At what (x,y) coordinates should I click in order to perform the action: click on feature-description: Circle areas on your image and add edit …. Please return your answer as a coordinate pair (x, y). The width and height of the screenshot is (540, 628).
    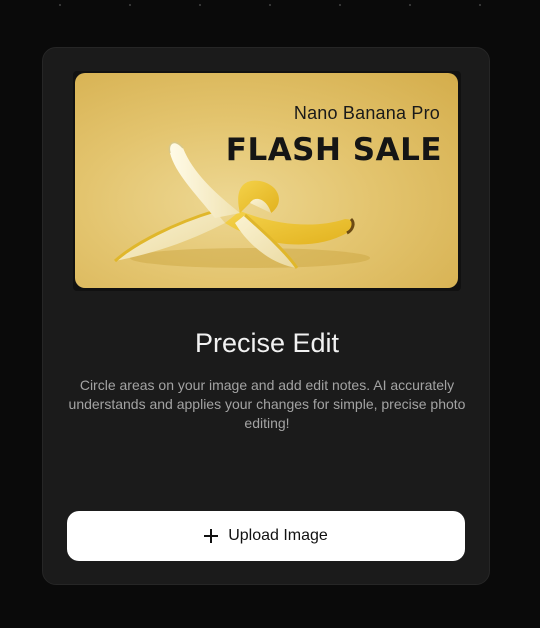
    Looking at the image, I should click on (267, 404).